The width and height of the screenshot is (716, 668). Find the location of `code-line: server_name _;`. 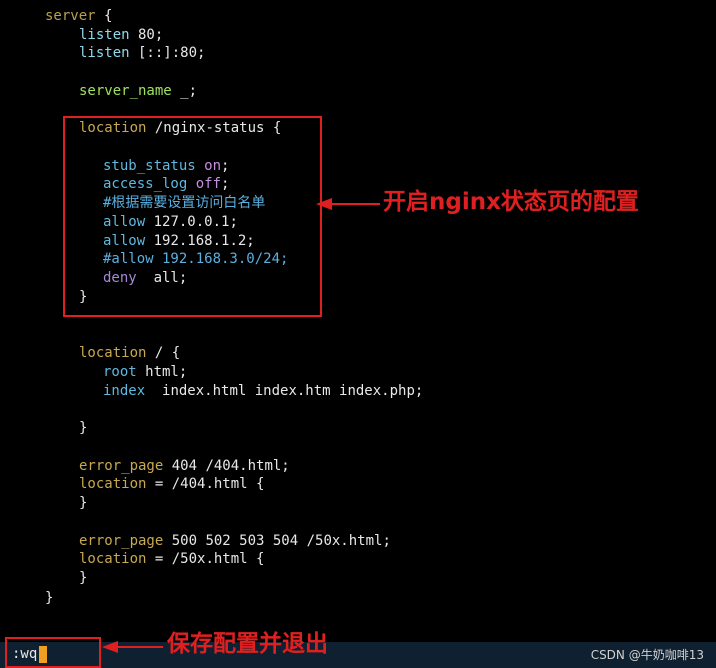

code-line: server_name _; is located at coordinates (138, 91).